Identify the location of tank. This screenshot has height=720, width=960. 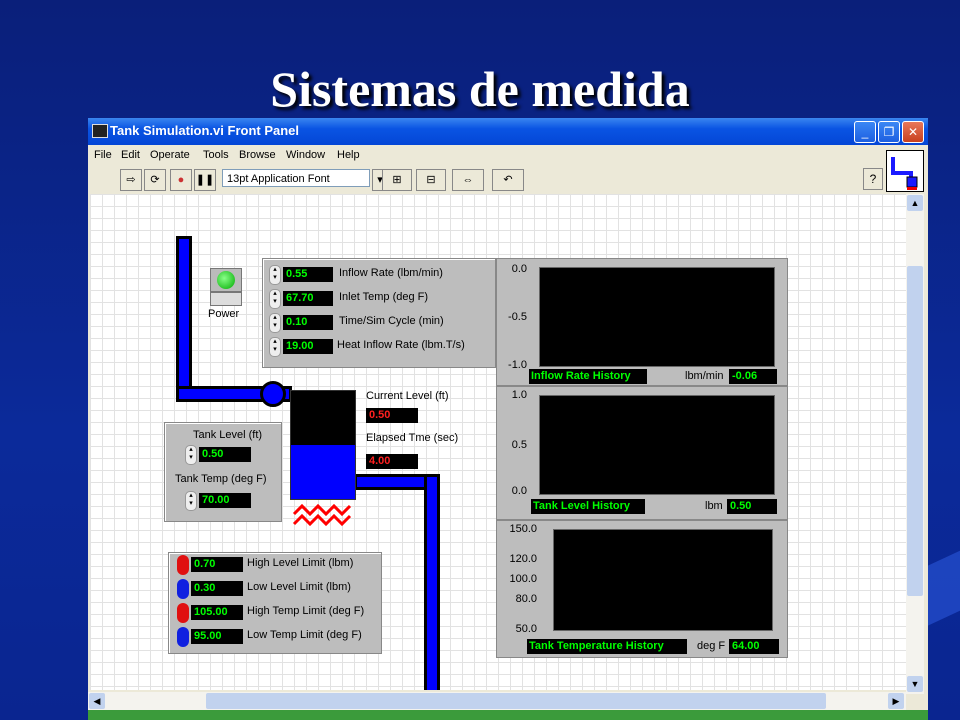
(323, 445).